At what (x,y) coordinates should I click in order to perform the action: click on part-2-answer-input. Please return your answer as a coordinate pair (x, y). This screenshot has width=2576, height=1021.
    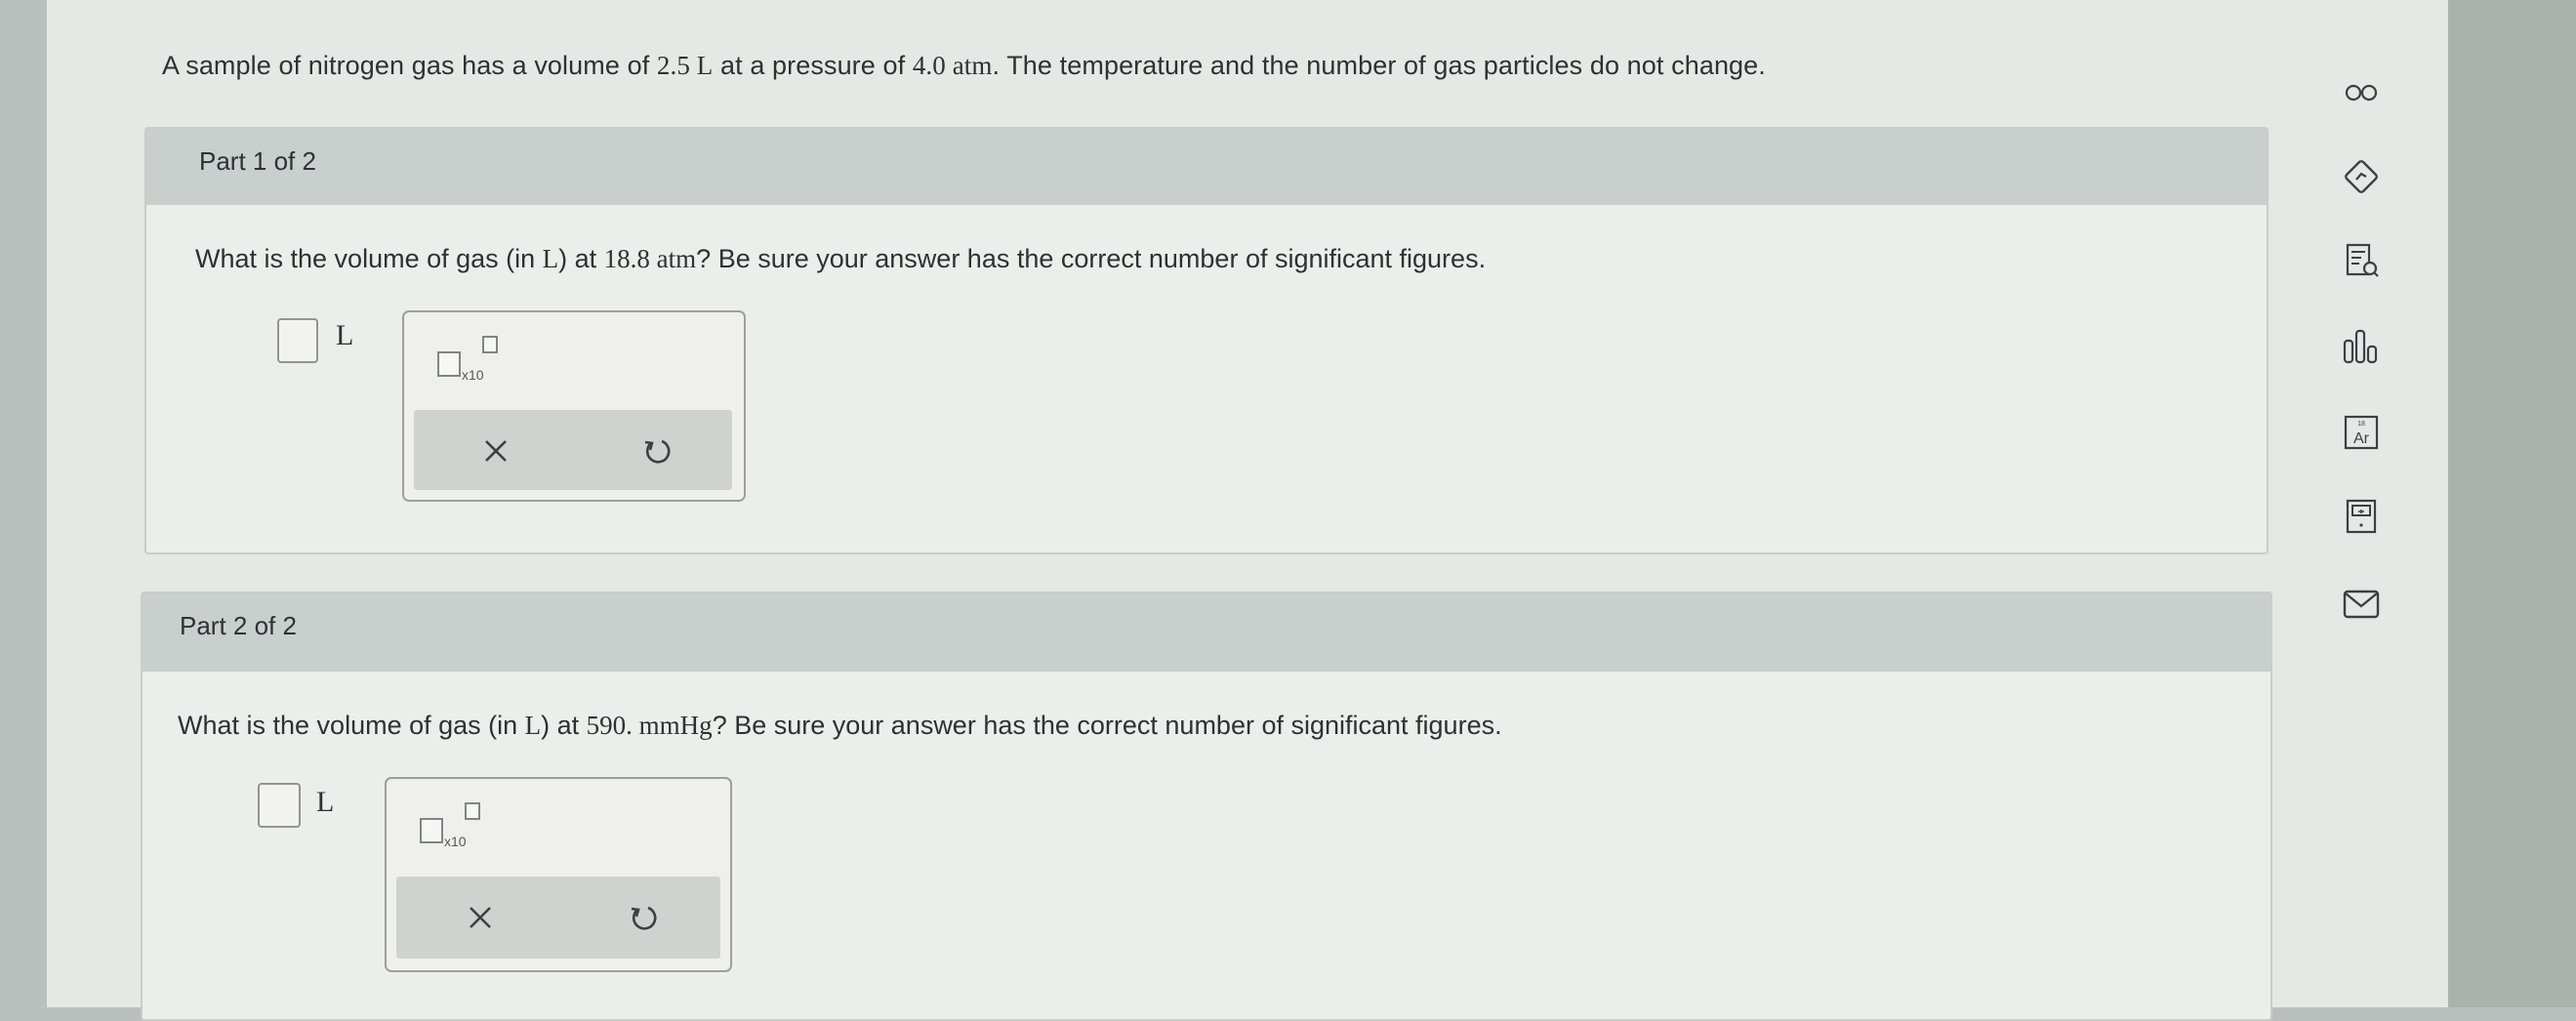
    Looking at the image, I should click on (279, 805).